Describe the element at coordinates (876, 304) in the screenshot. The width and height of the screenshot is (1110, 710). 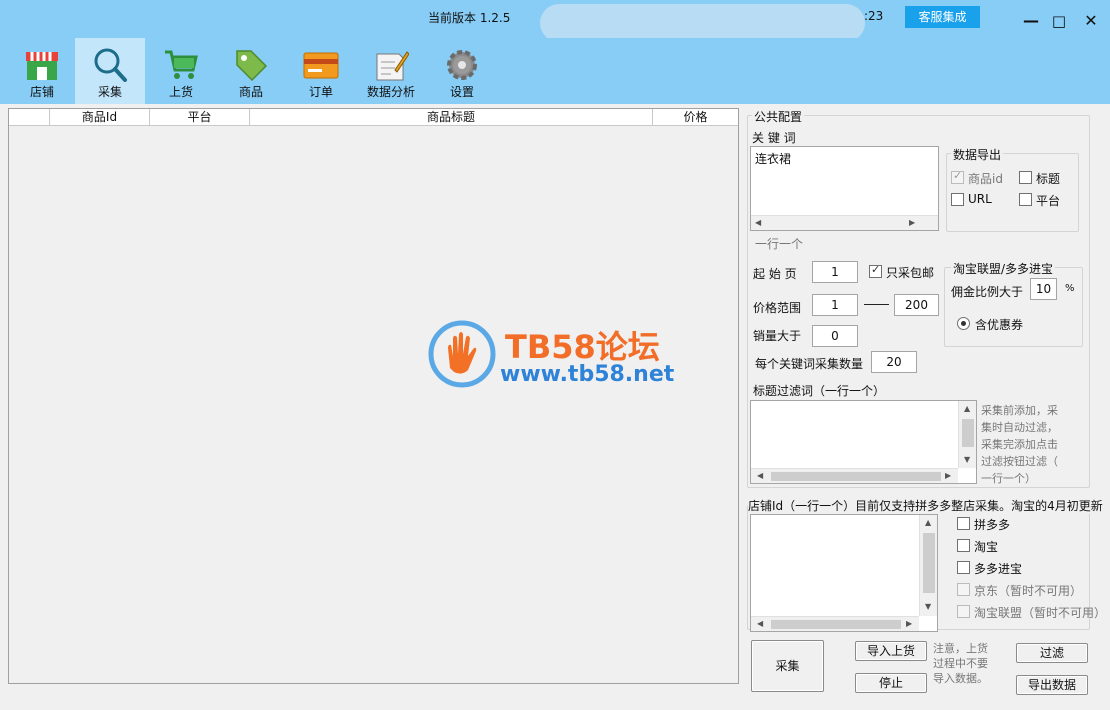
I see `range-divider` at that location.